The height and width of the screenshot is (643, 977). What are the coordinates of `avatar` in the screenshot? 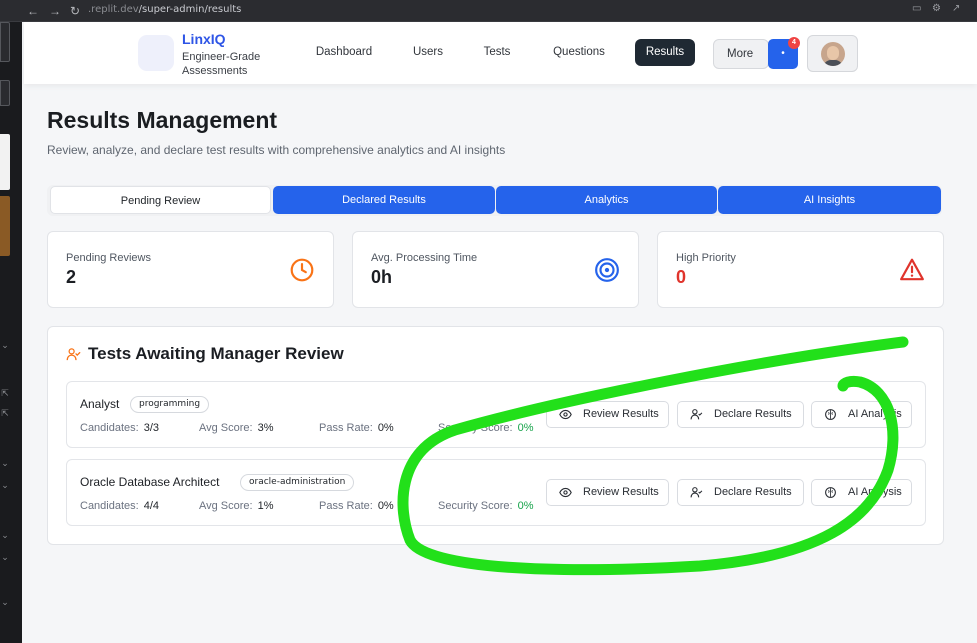 It's located at (833, 54).